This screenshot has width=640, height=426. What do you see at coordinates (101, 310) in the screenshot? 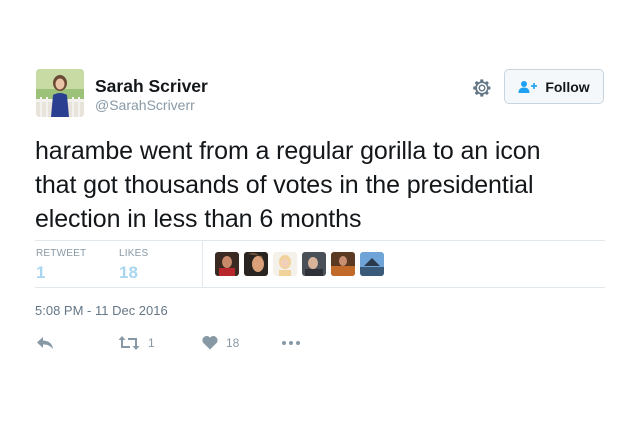
I see `tweet-timestamp: 5:08 PM - 11 Dec 2016` at bounding box center [101, 310].